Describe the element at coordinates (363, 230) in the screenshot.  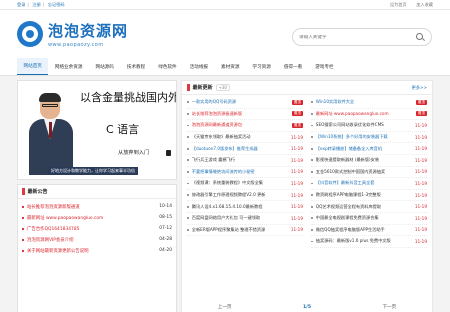
I see `article-link: 微信QQ抽奖程序电脑版APP生活助手` at that location.